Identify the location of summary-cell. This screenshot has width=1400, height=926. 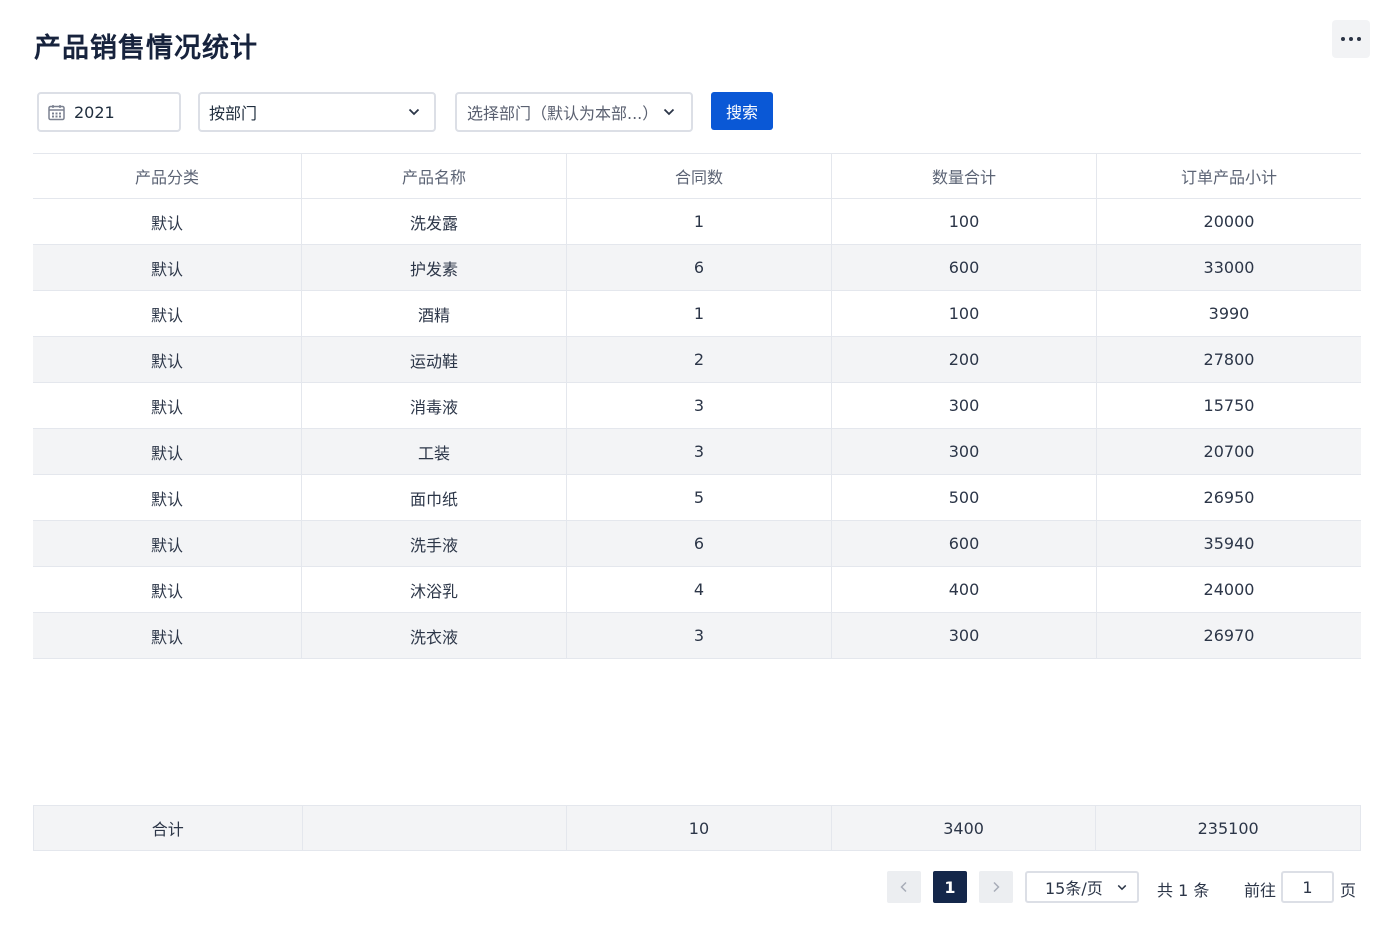
(435, 828).